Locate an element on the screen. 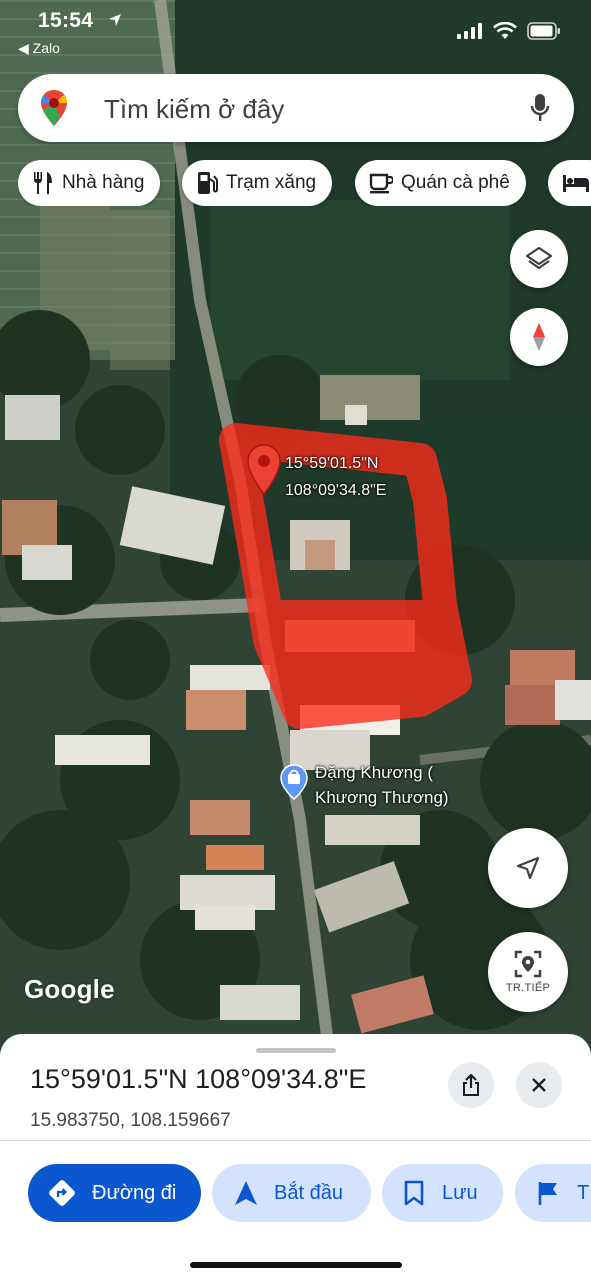  navigation-arrow-icon is located at coordinates (246, 1193).